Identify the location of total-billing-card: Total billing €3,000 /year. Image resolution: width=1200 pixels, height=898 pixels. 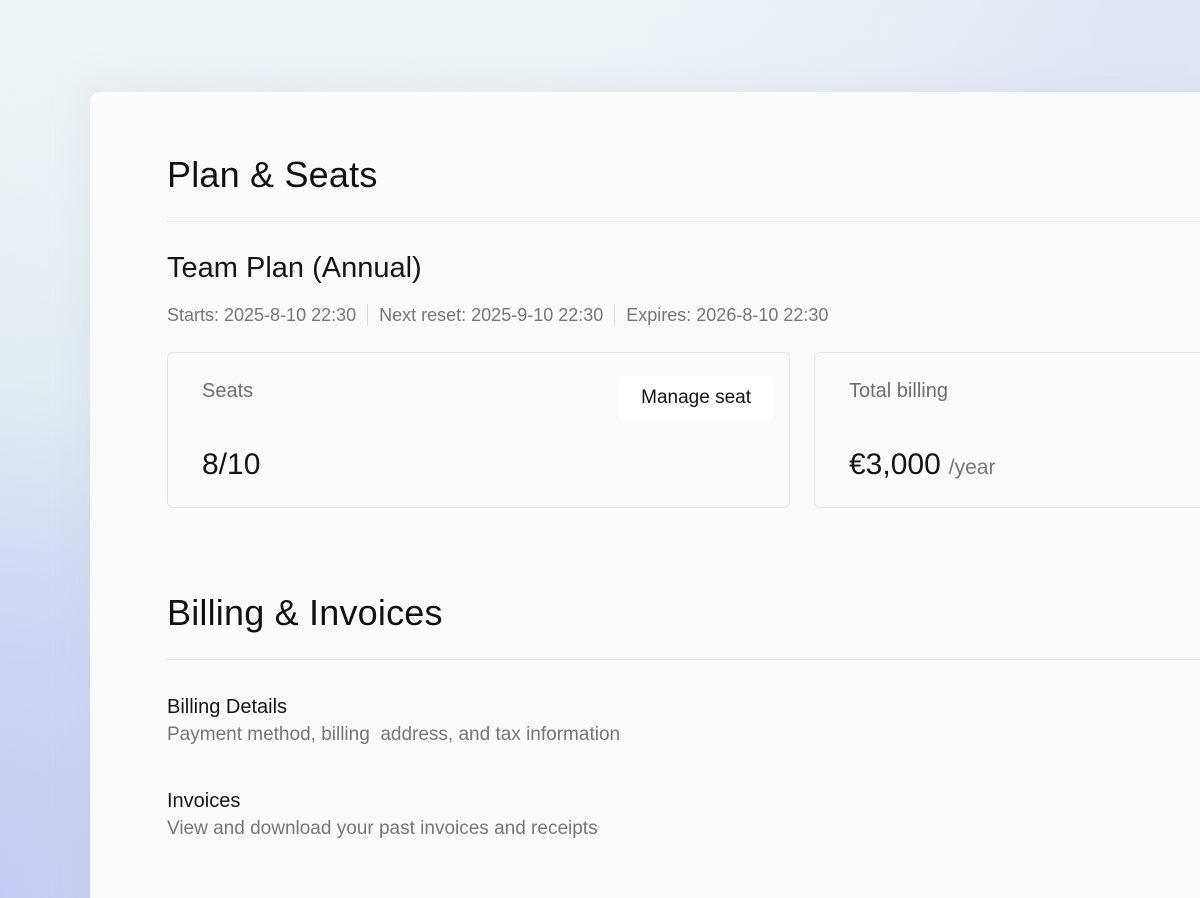
(1007, 430).